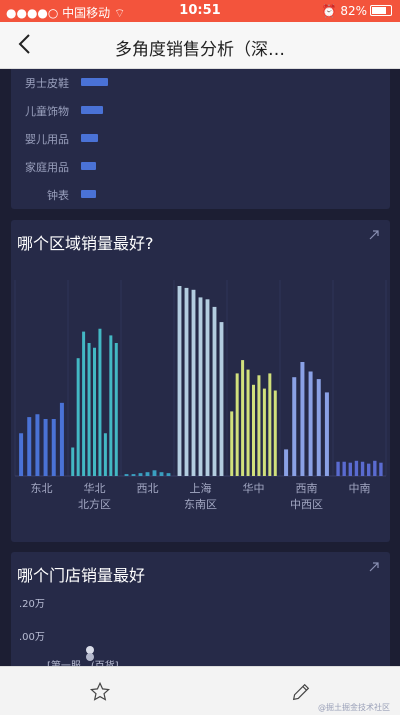 This screenshot has width=400, height=715. I want to click on battery-icon, so click(381, 10).